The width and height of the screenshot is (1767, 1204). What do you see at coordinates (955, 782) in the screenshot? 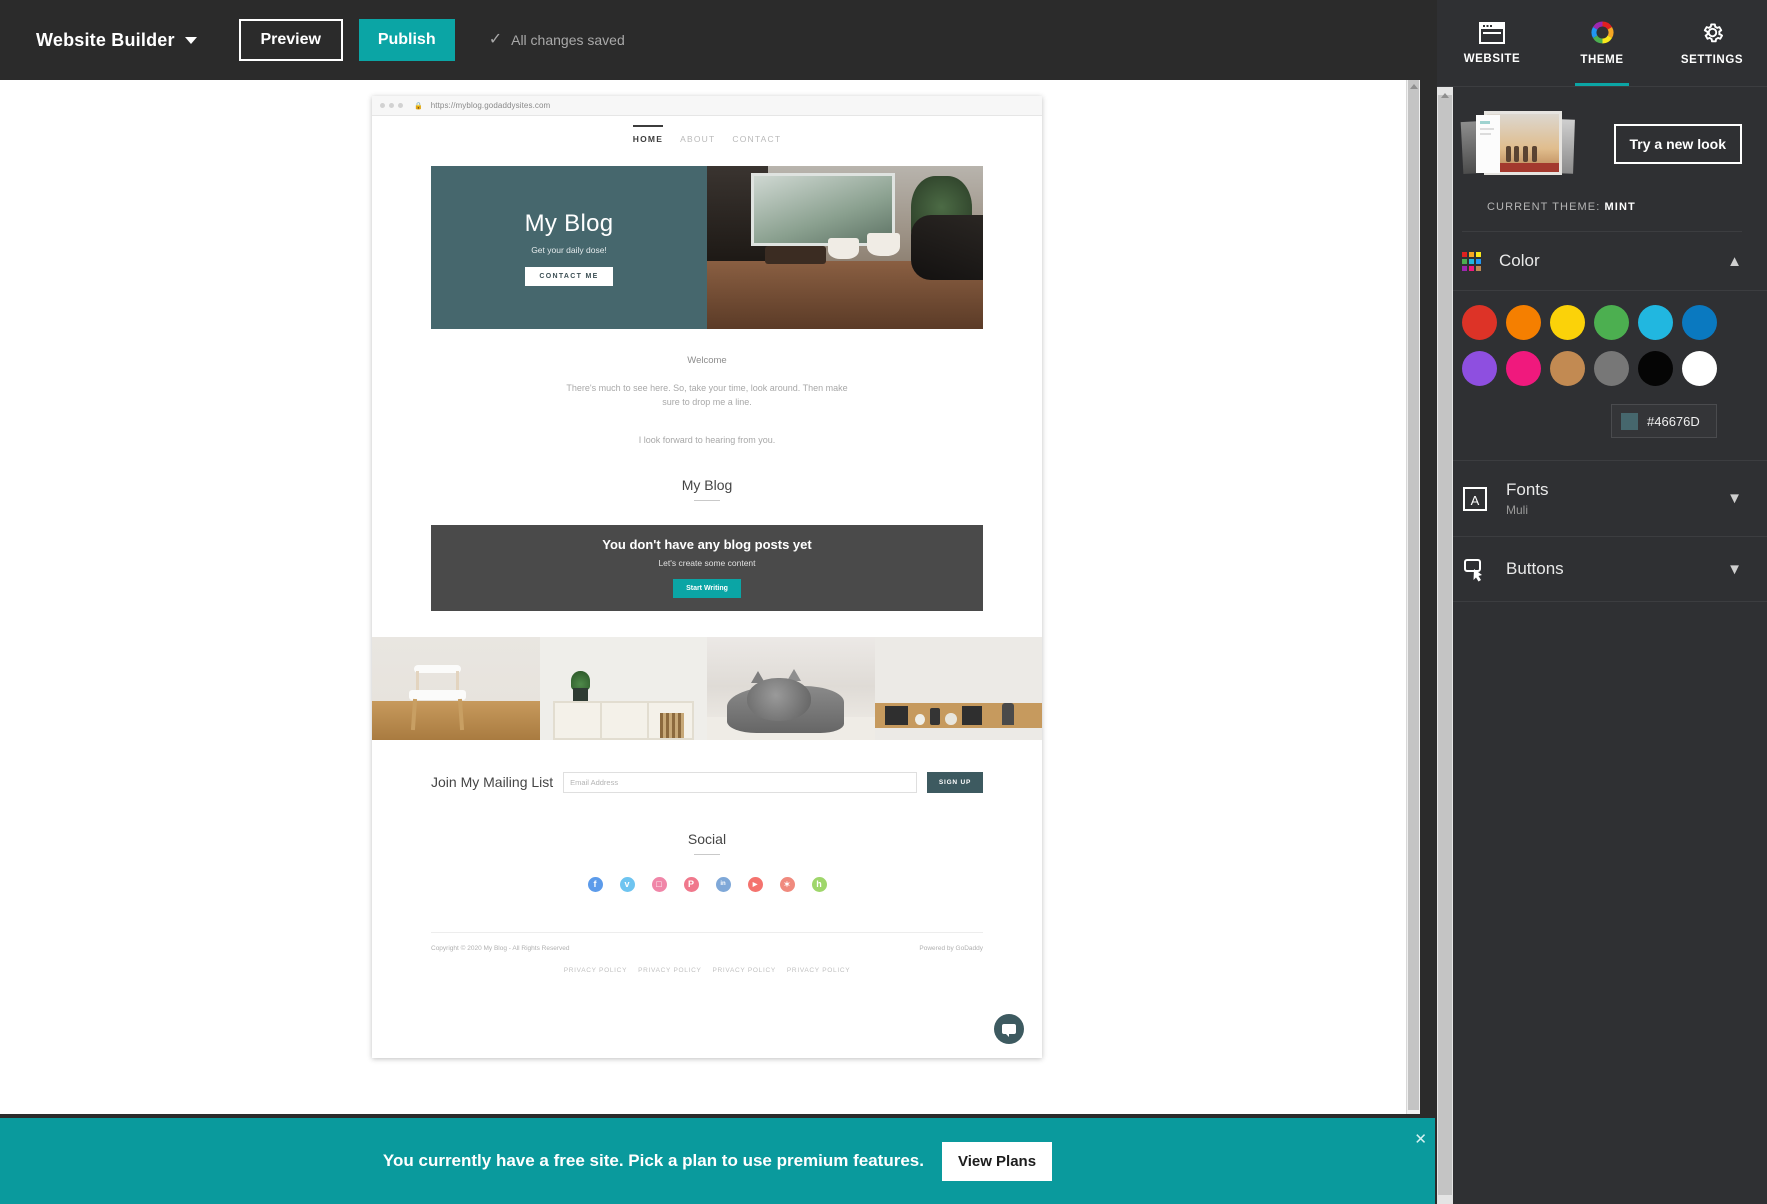
I see `sign-up-button: SIGN UP` at bounding box center [955, 782].